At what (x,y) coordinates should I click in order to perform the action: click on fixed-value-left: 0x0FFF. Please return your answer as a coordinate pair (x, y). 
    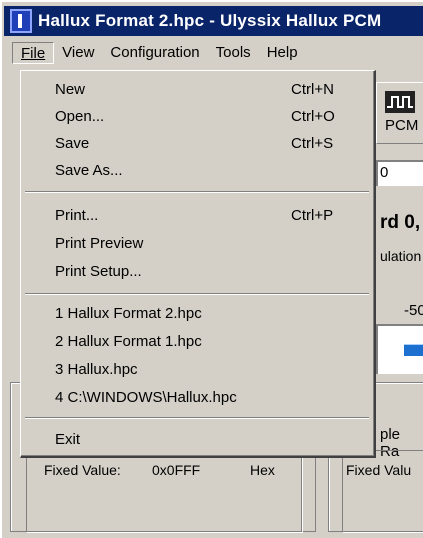
    Looking at the image, I should click on (176, 470).